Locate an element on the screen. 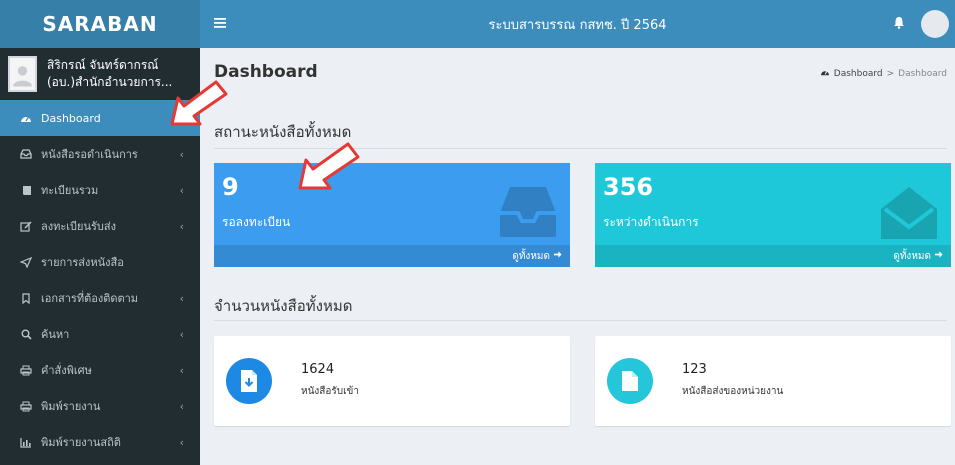 The image size is (955, 465). sidebar-item-special-orders: คำสั่งพิเศษ ‹ is located at coordinates (100, 370).